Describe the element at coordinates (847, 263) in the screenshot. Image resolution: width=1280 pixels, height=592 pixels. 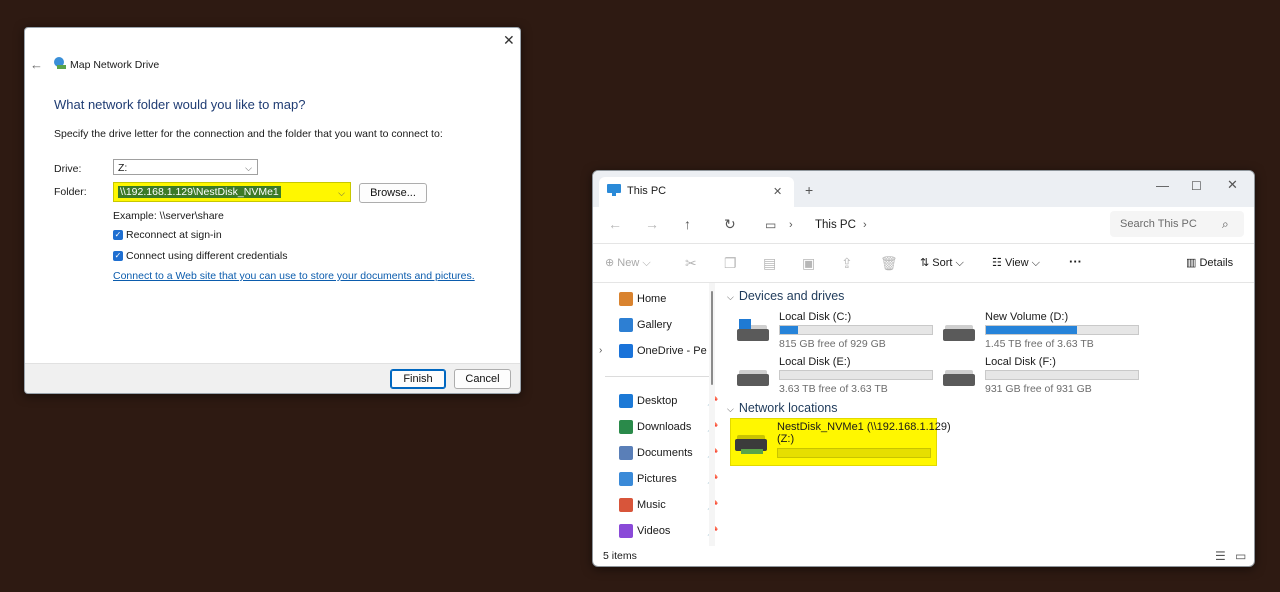
I see `share-icon: ⇪` at that location.